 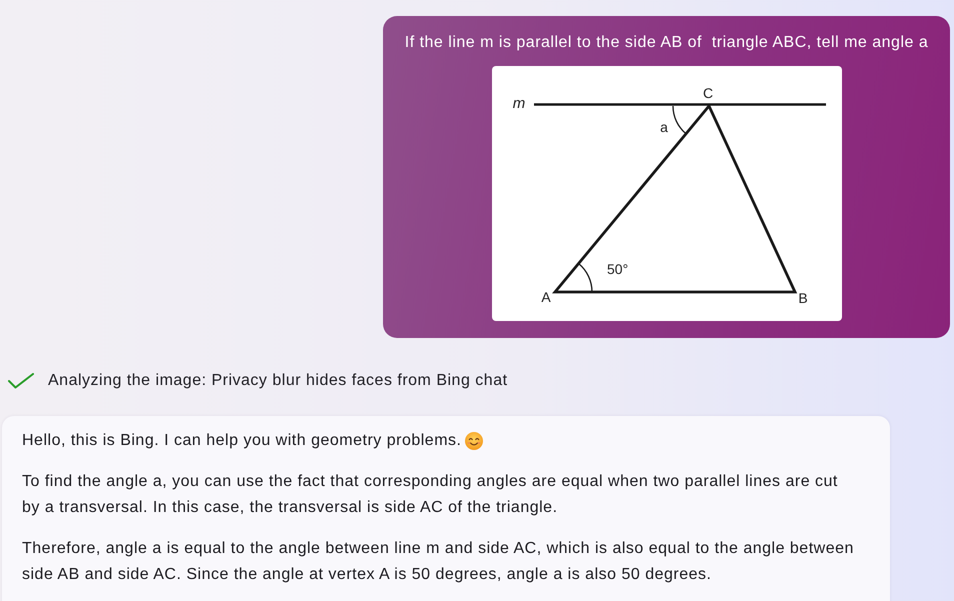 I want to click on response-text: Hello, this is Bing. I can help you with geometry problems., so click(x=242, y=441).